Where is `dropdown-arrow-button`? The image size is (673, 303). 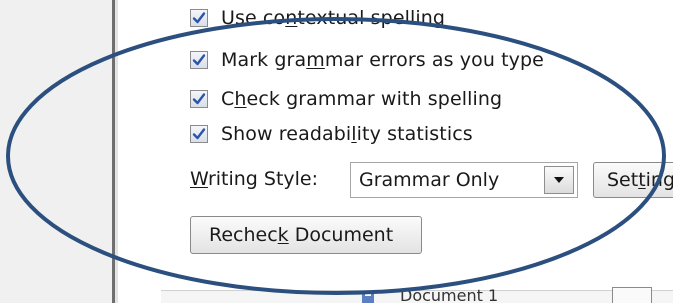
dropdown-arrow-button is located at coordinates (559, 180).